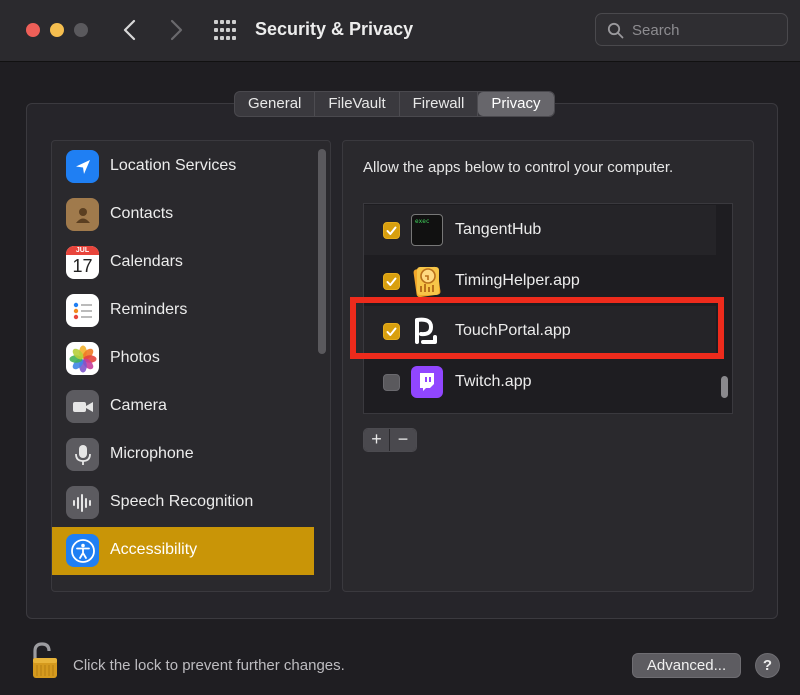 The width and height of the screenshot is (800, 695). I want to click on app-row-twitch: Twitch.app, so click(540, 382).